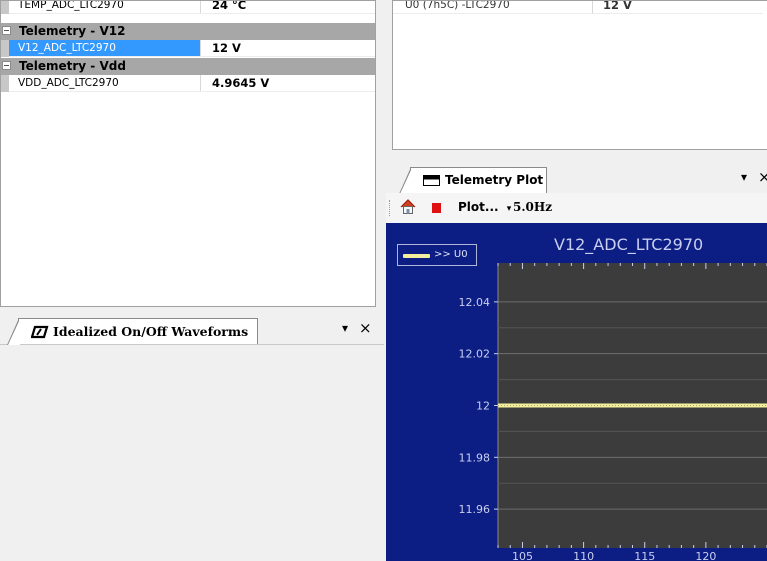 The image size is (767, 561). I want to click on tab-idealized-waveforms: Idealized On/Off Waveforms, so click(132, 331).